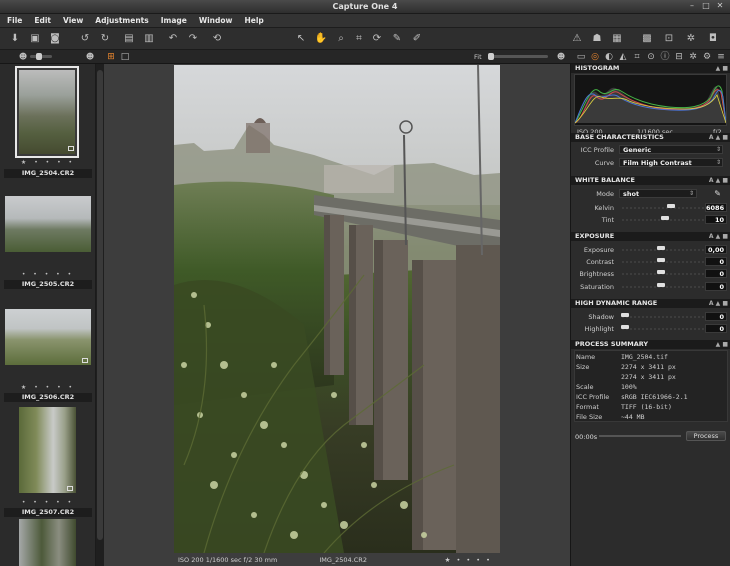 The width and height of the screenshot is (730, 566). Describe the element at coordinates (626, 367) in the screenshot. I see `ps-size-row: Size 2274 x 3411 px` at that location.